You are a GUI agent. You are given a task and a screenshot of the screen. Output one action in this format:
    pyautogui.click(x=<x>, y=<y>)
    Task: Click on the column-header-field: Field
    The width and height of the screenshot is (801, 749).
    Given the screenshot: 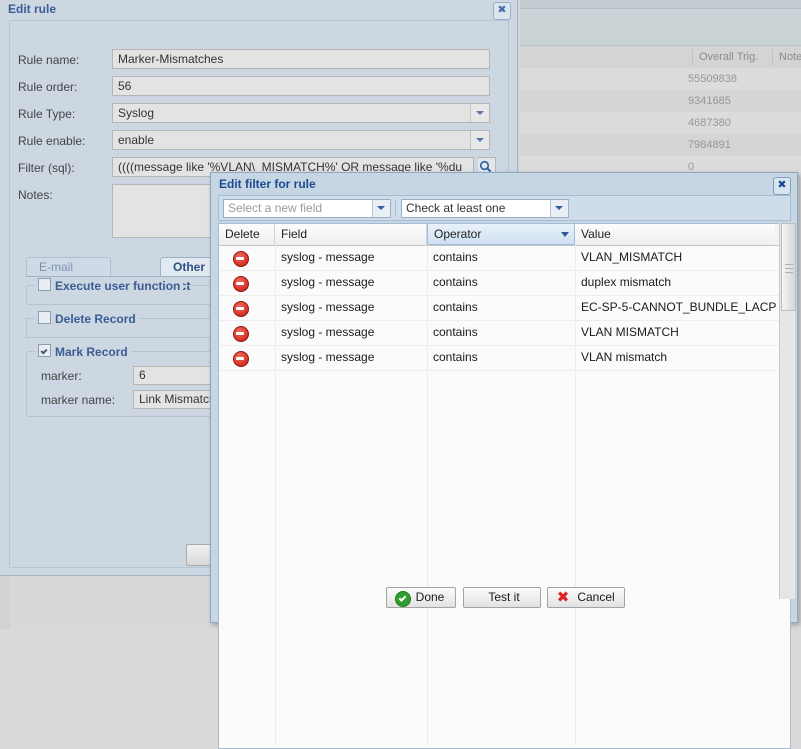 What is the action you would take?
    pyautogui.click(x=351, y=234)
    